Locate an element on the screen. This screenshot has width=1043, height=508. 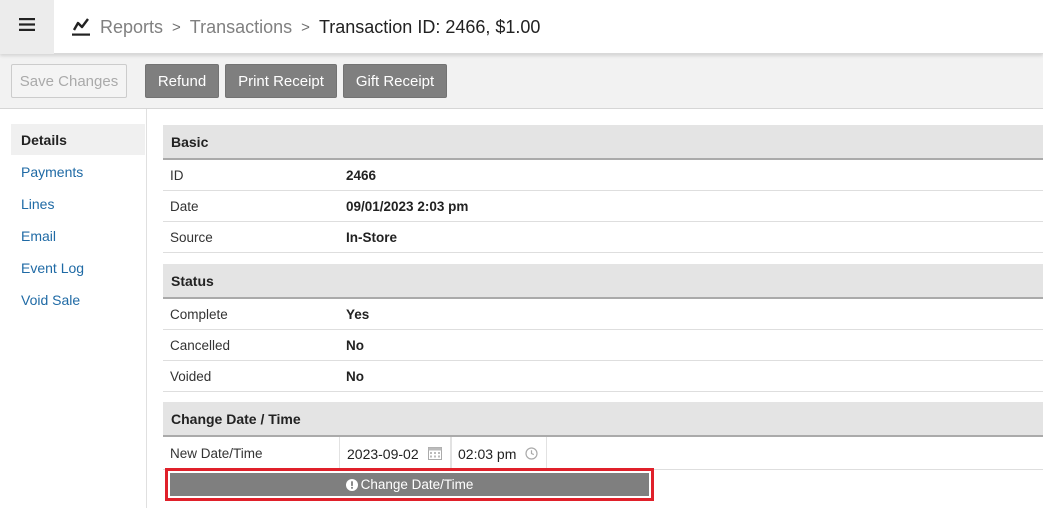
date-input-value: 2023-09-02 is located at coordinates (383, 453).